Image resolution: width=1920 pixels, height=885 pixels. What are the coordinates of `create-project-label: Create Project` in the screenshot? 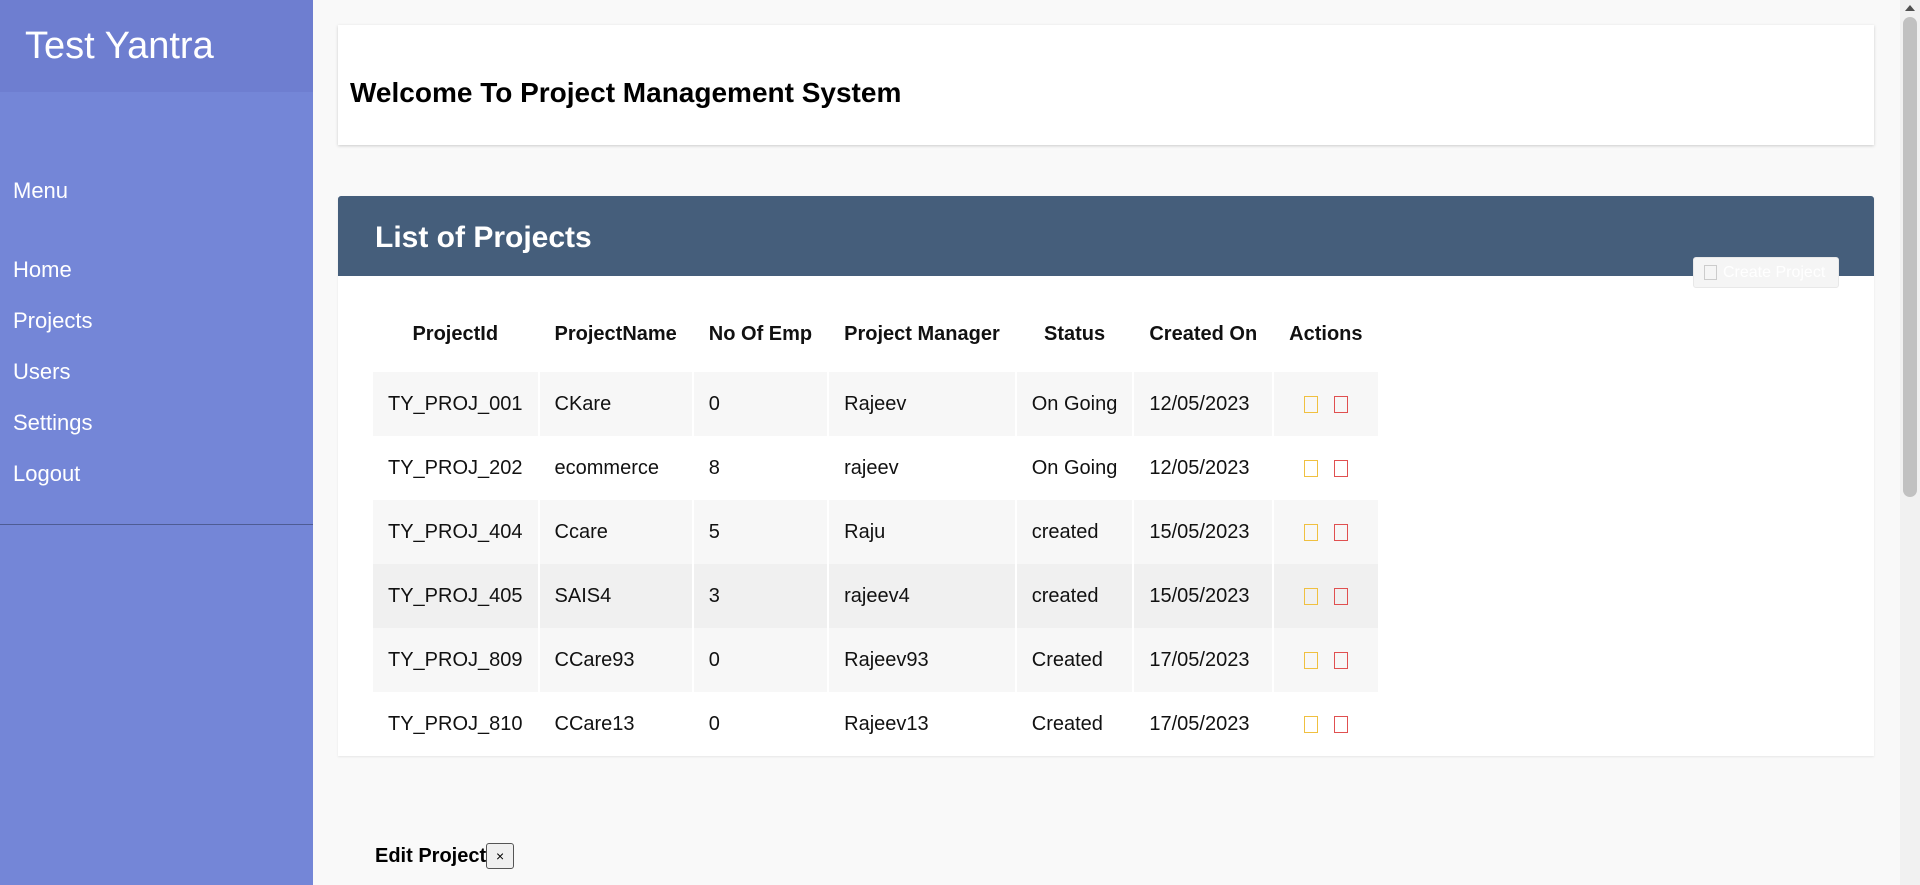 It's located at (1774, 272).